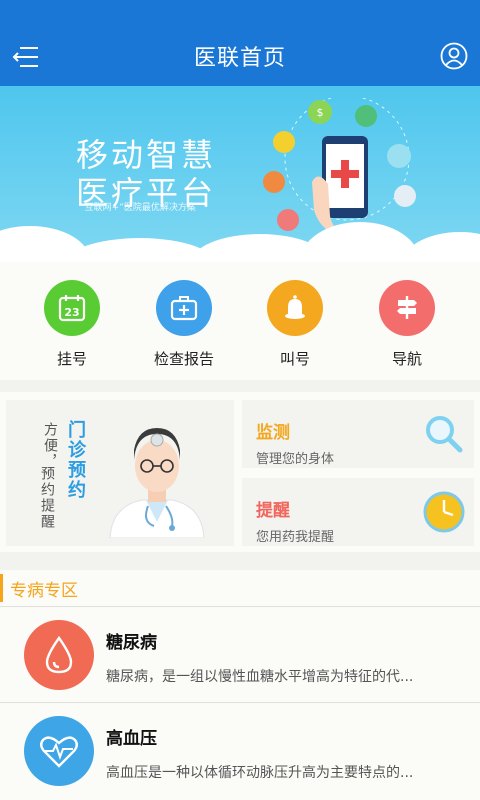  I want to click on monitor-desc: 管理您的身体, so click(295, 459).